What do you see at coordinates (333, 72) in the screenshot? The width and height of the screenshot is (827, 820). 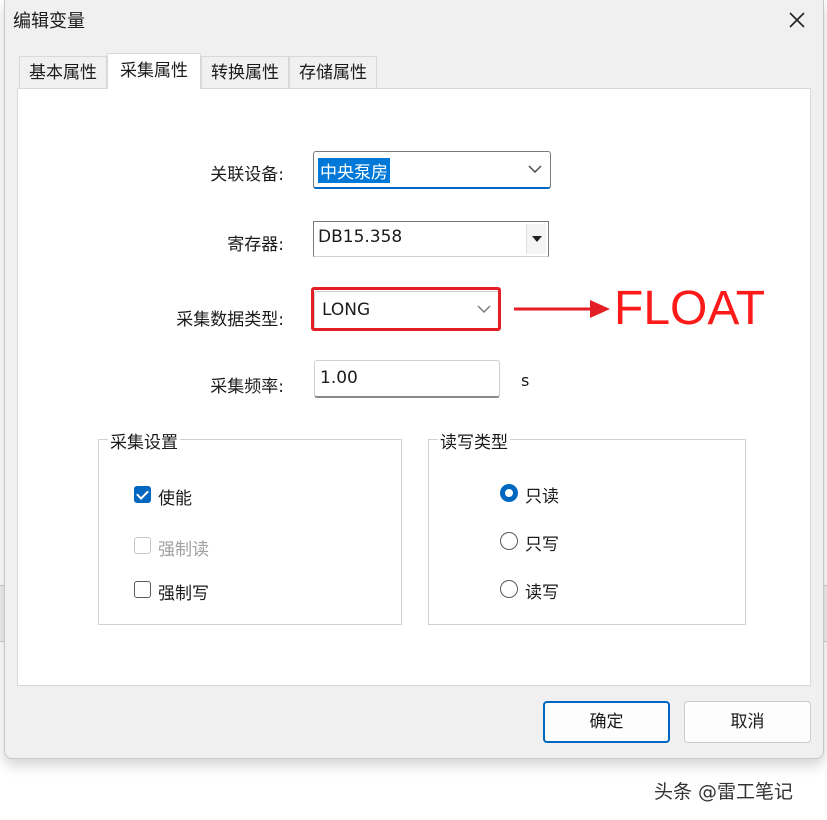 I see `tab-storage-properties: 存储属性` at bounding box center [333, 72].